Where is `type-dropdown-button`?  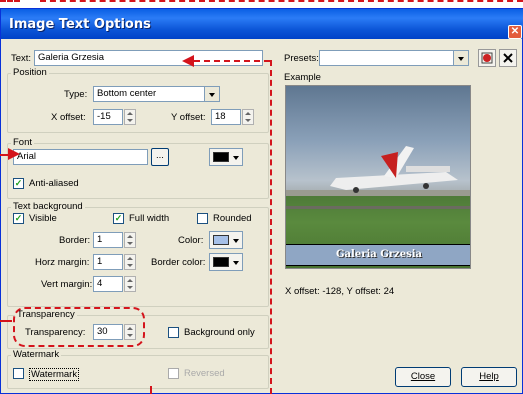
type-dropdown-button is located at coordinates (212, 94).